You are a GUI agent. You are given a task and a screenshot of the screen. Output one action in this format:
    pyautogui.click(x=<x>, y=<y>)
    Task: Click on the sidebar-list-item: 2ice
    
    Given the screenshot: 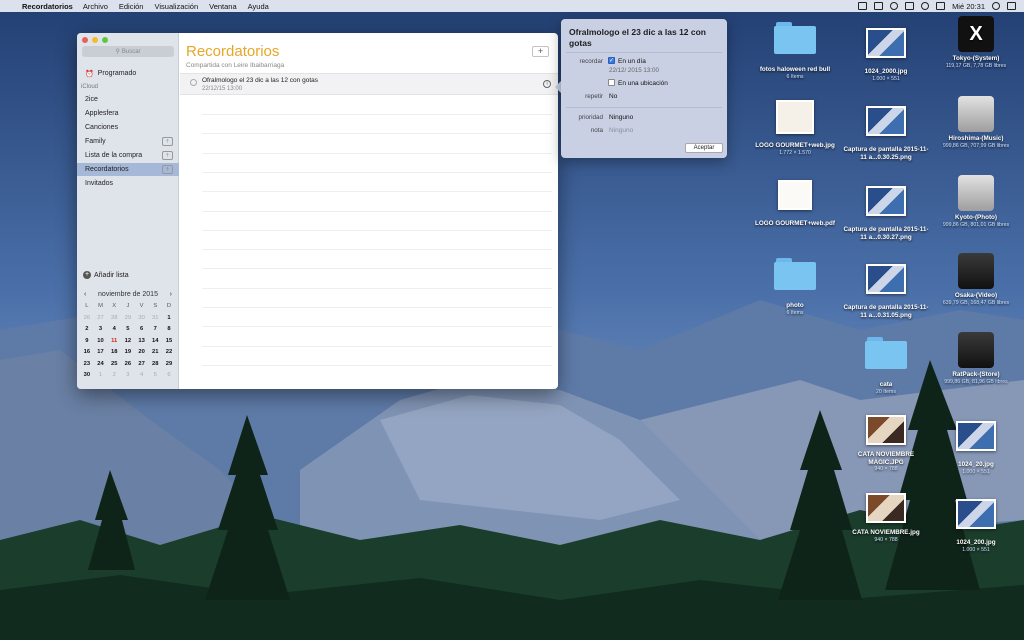 What is the action you would take?
    pyautogui.click(x=128, y=99)
    